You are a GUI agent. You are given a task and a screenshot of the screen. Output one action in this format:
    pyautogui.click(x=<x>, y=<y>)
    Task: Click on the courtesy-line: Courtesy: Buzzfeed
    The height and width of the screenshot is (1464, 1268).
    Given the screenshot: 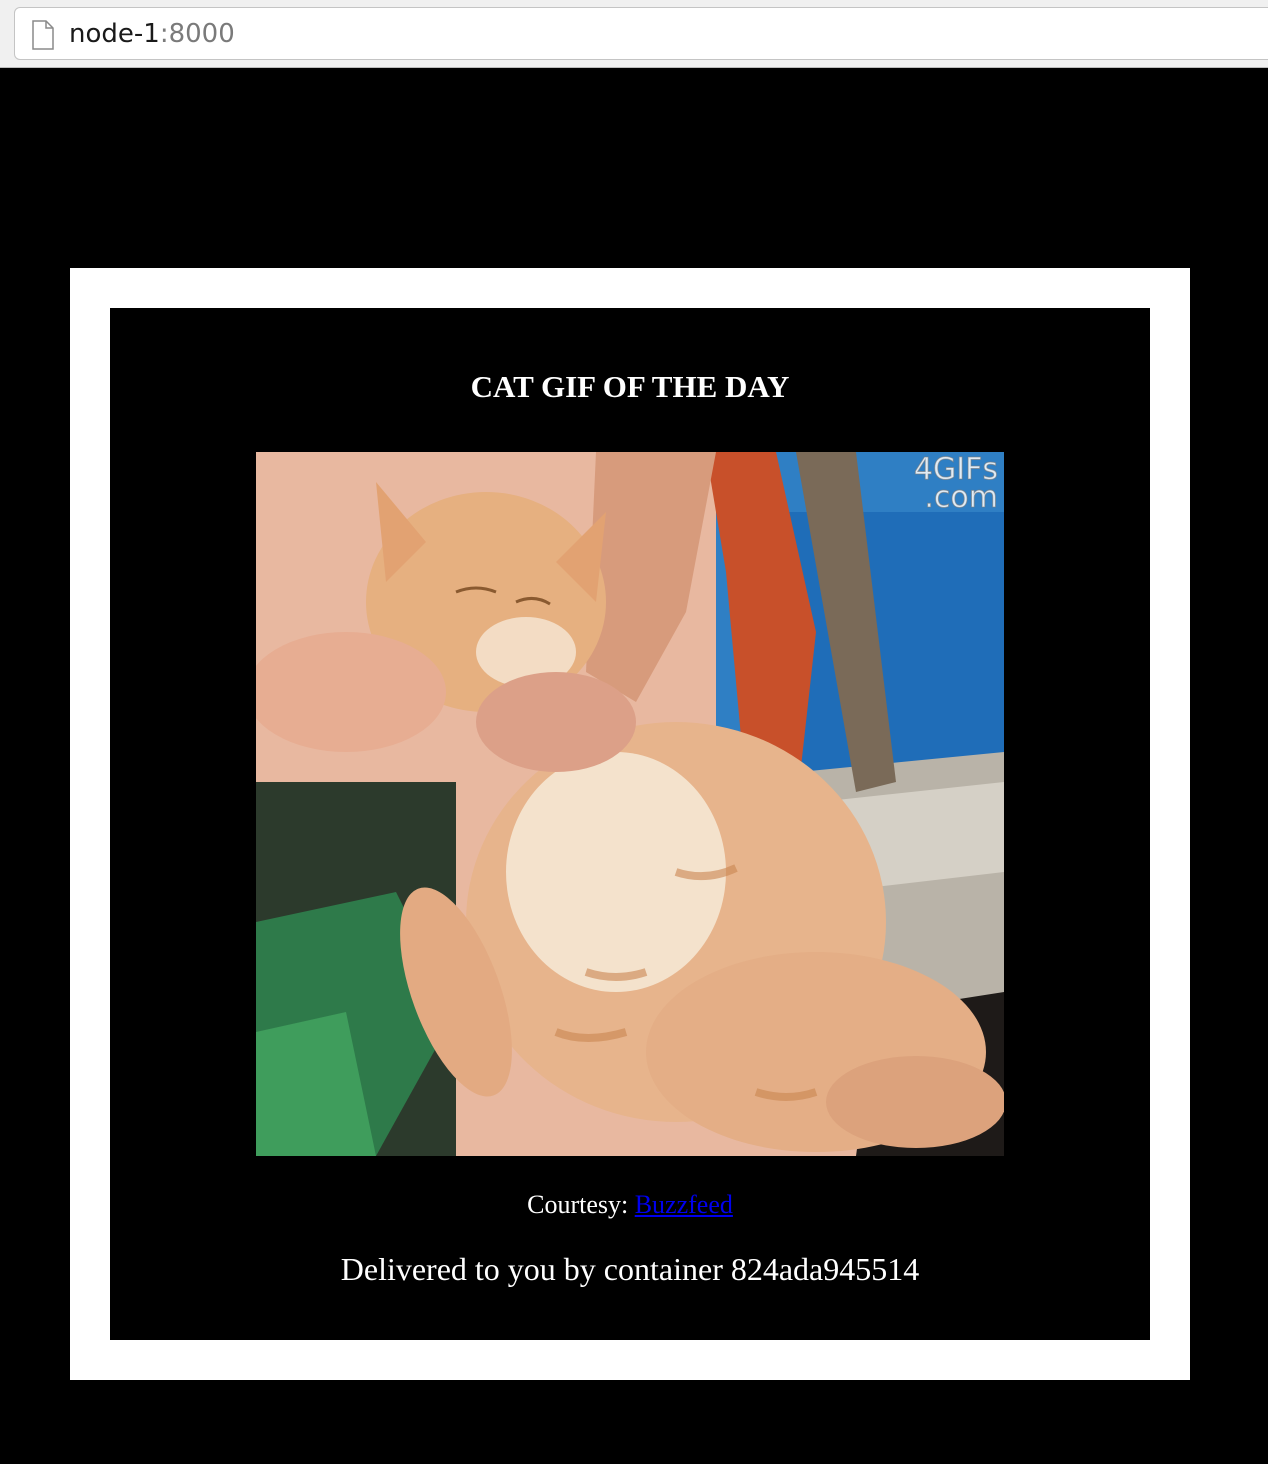 What is the action you would take?
    pyautogui.click(x=630, y=1205)
    